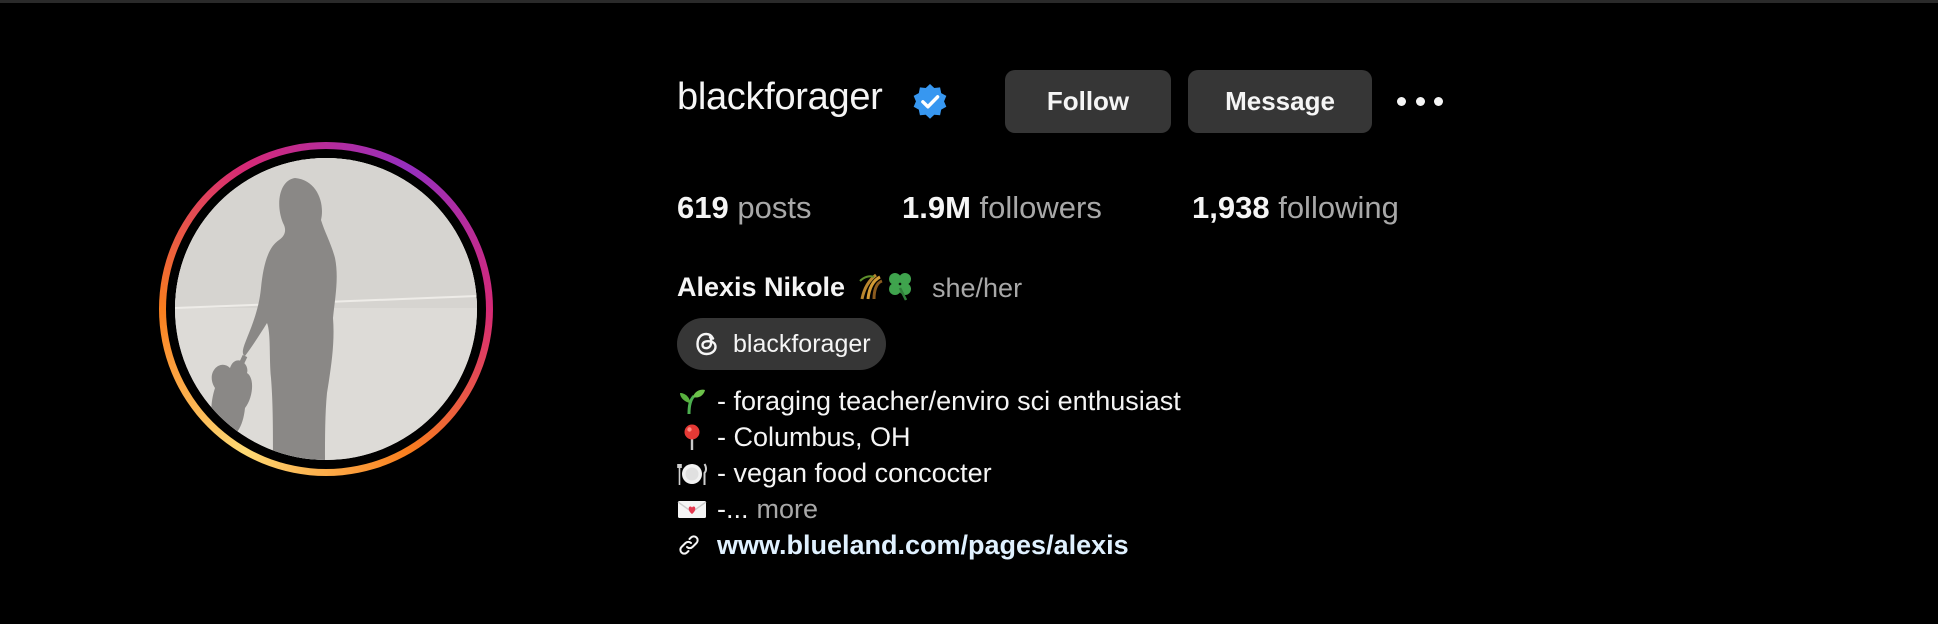 Image resolution: width=1938 pixels, height=624 pixels. What do you see at coordinates (703, 207) in the screenshot?
I see `posts-count: 619` at bounding box center [703, 207].